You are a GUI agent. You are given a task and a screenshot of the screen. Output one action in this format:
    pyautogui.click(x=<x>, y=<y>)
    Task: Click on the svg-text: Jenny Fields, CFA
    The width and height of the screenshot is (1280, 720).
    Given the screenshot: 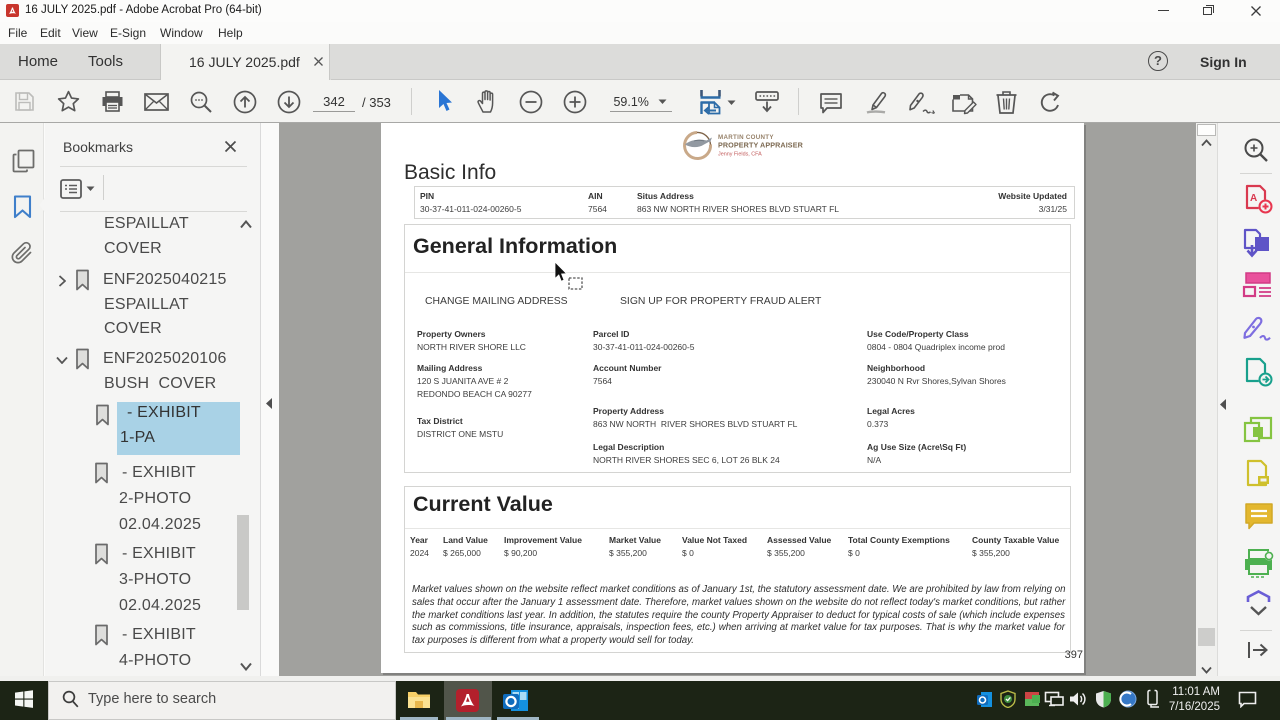 What is the action you would take?
    pyautogui.click(x=740, y=155)
    